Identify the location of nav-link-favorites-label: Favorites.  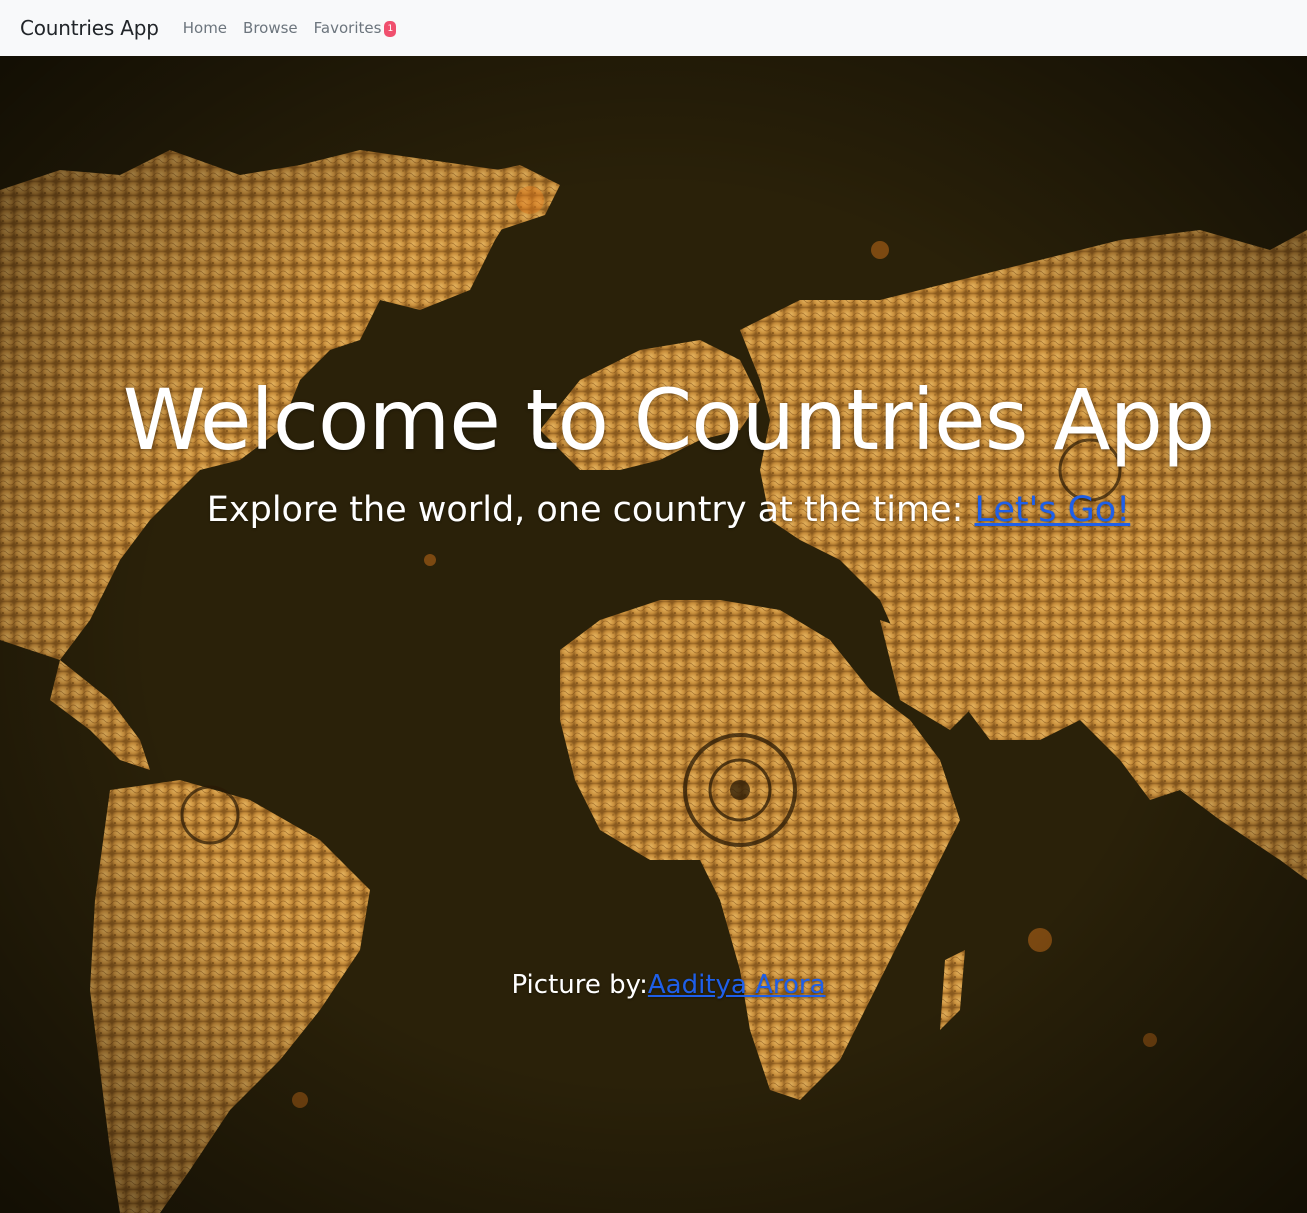
(347, 28).